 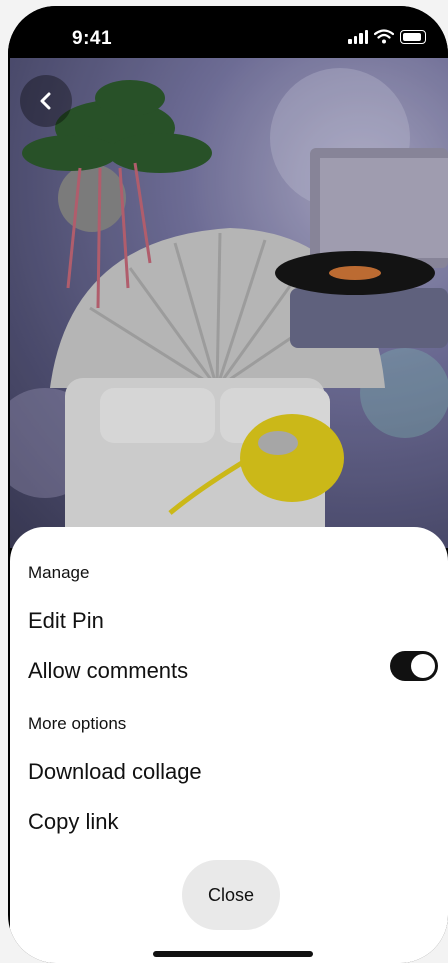 I want to click on toggle-knob, so click(x=423, y=666).